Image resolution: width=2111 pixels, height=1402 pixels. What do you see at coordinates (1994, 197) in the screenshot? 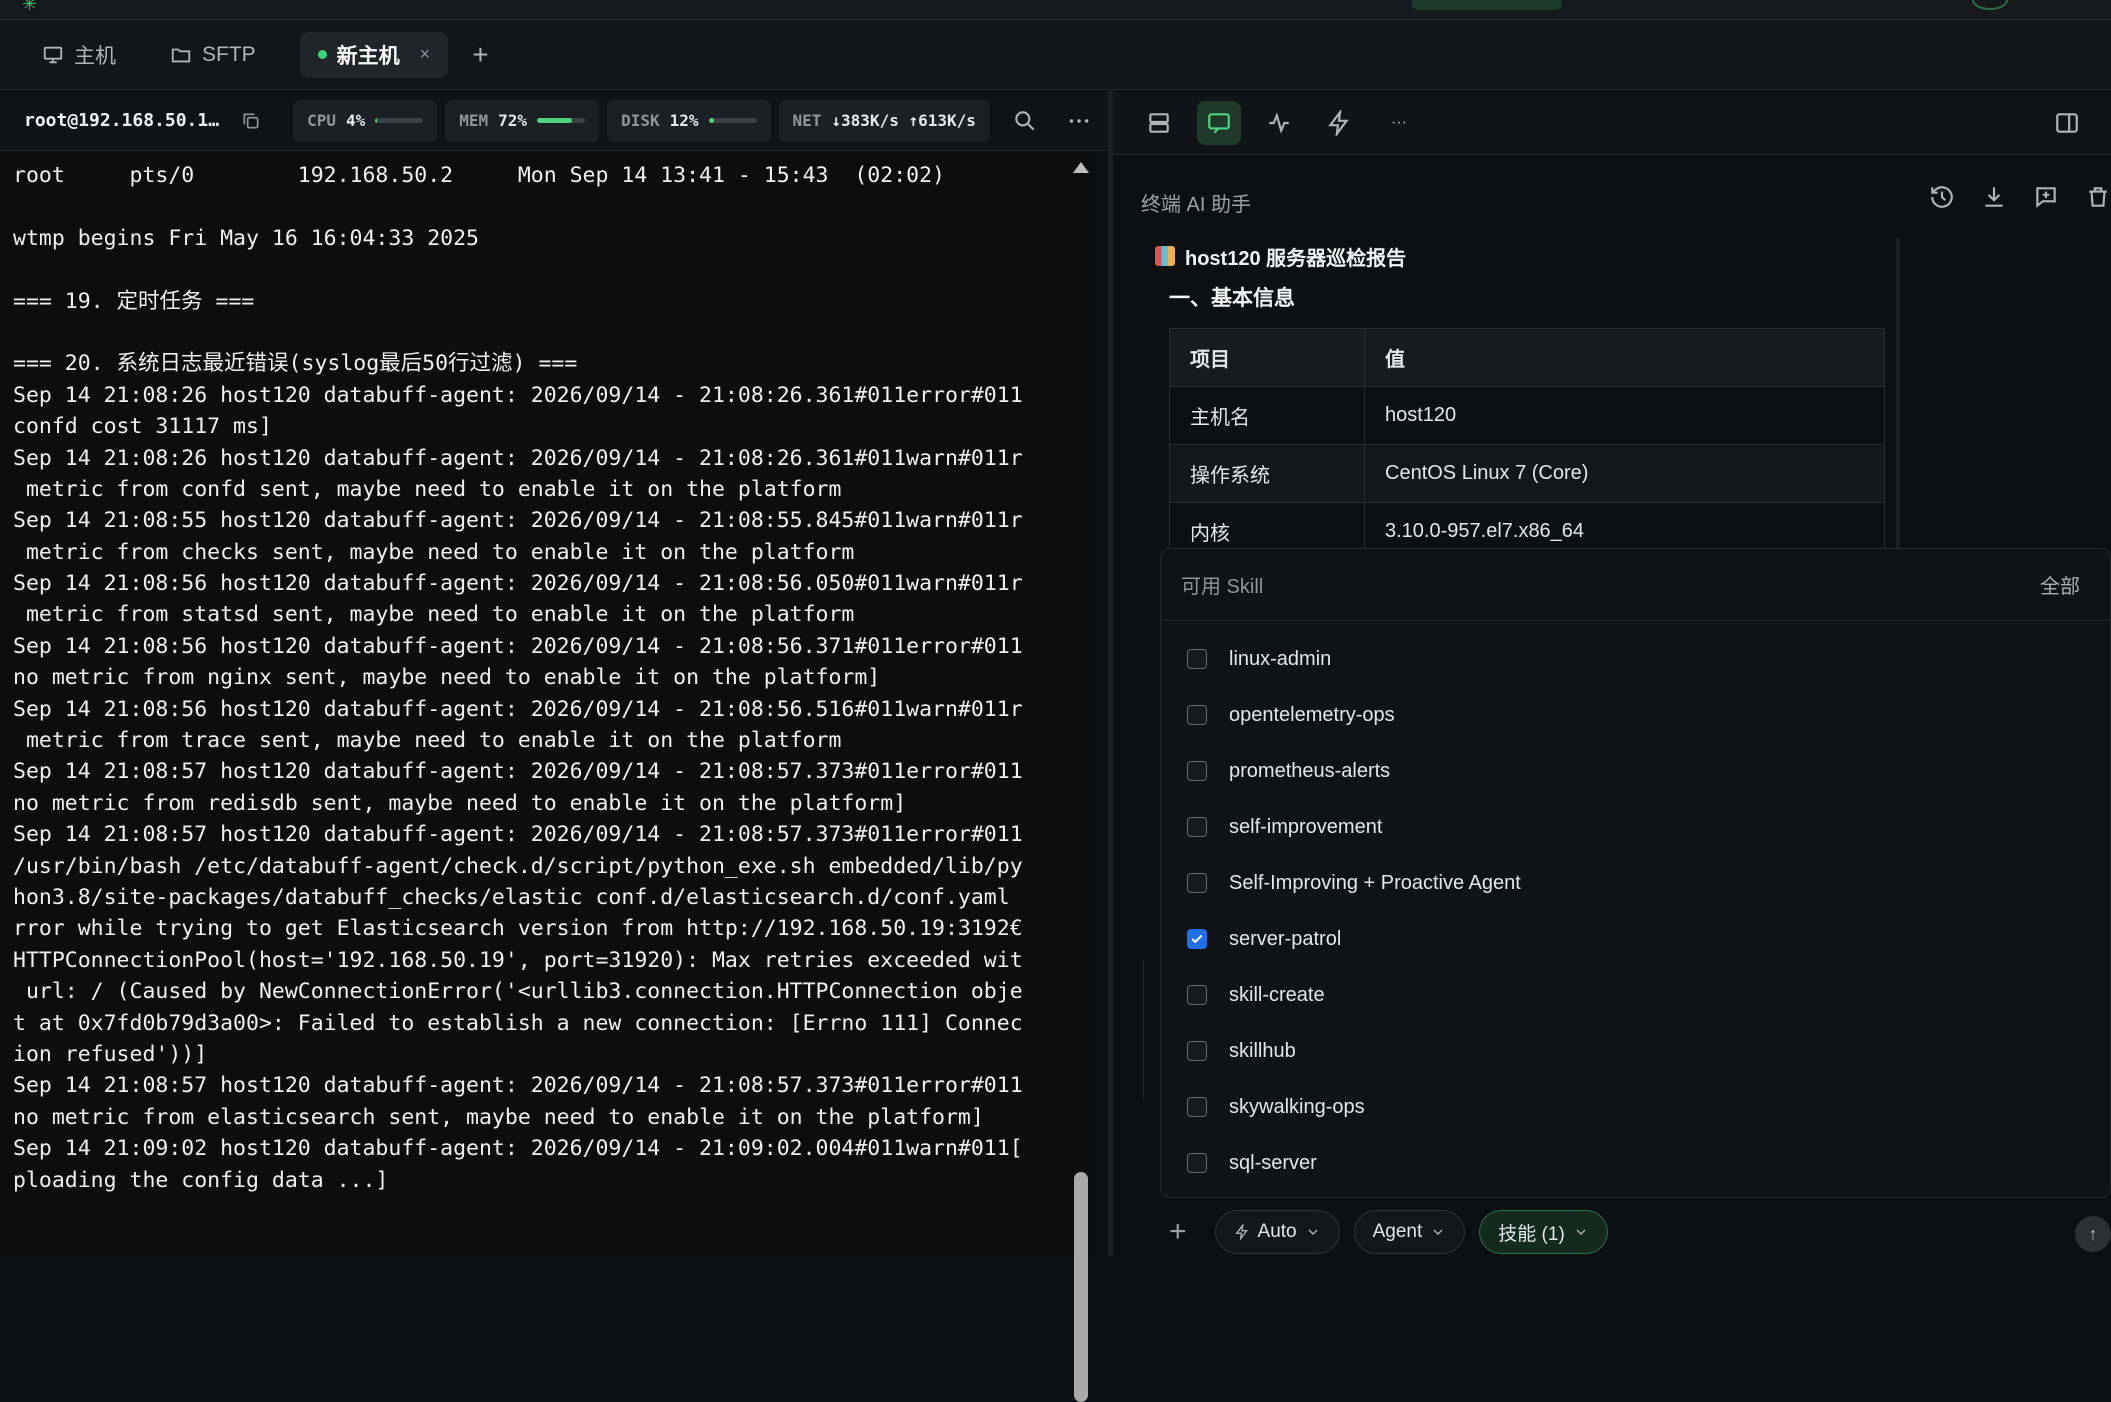
I see `download-icon` at bounding box center [1994, 197].